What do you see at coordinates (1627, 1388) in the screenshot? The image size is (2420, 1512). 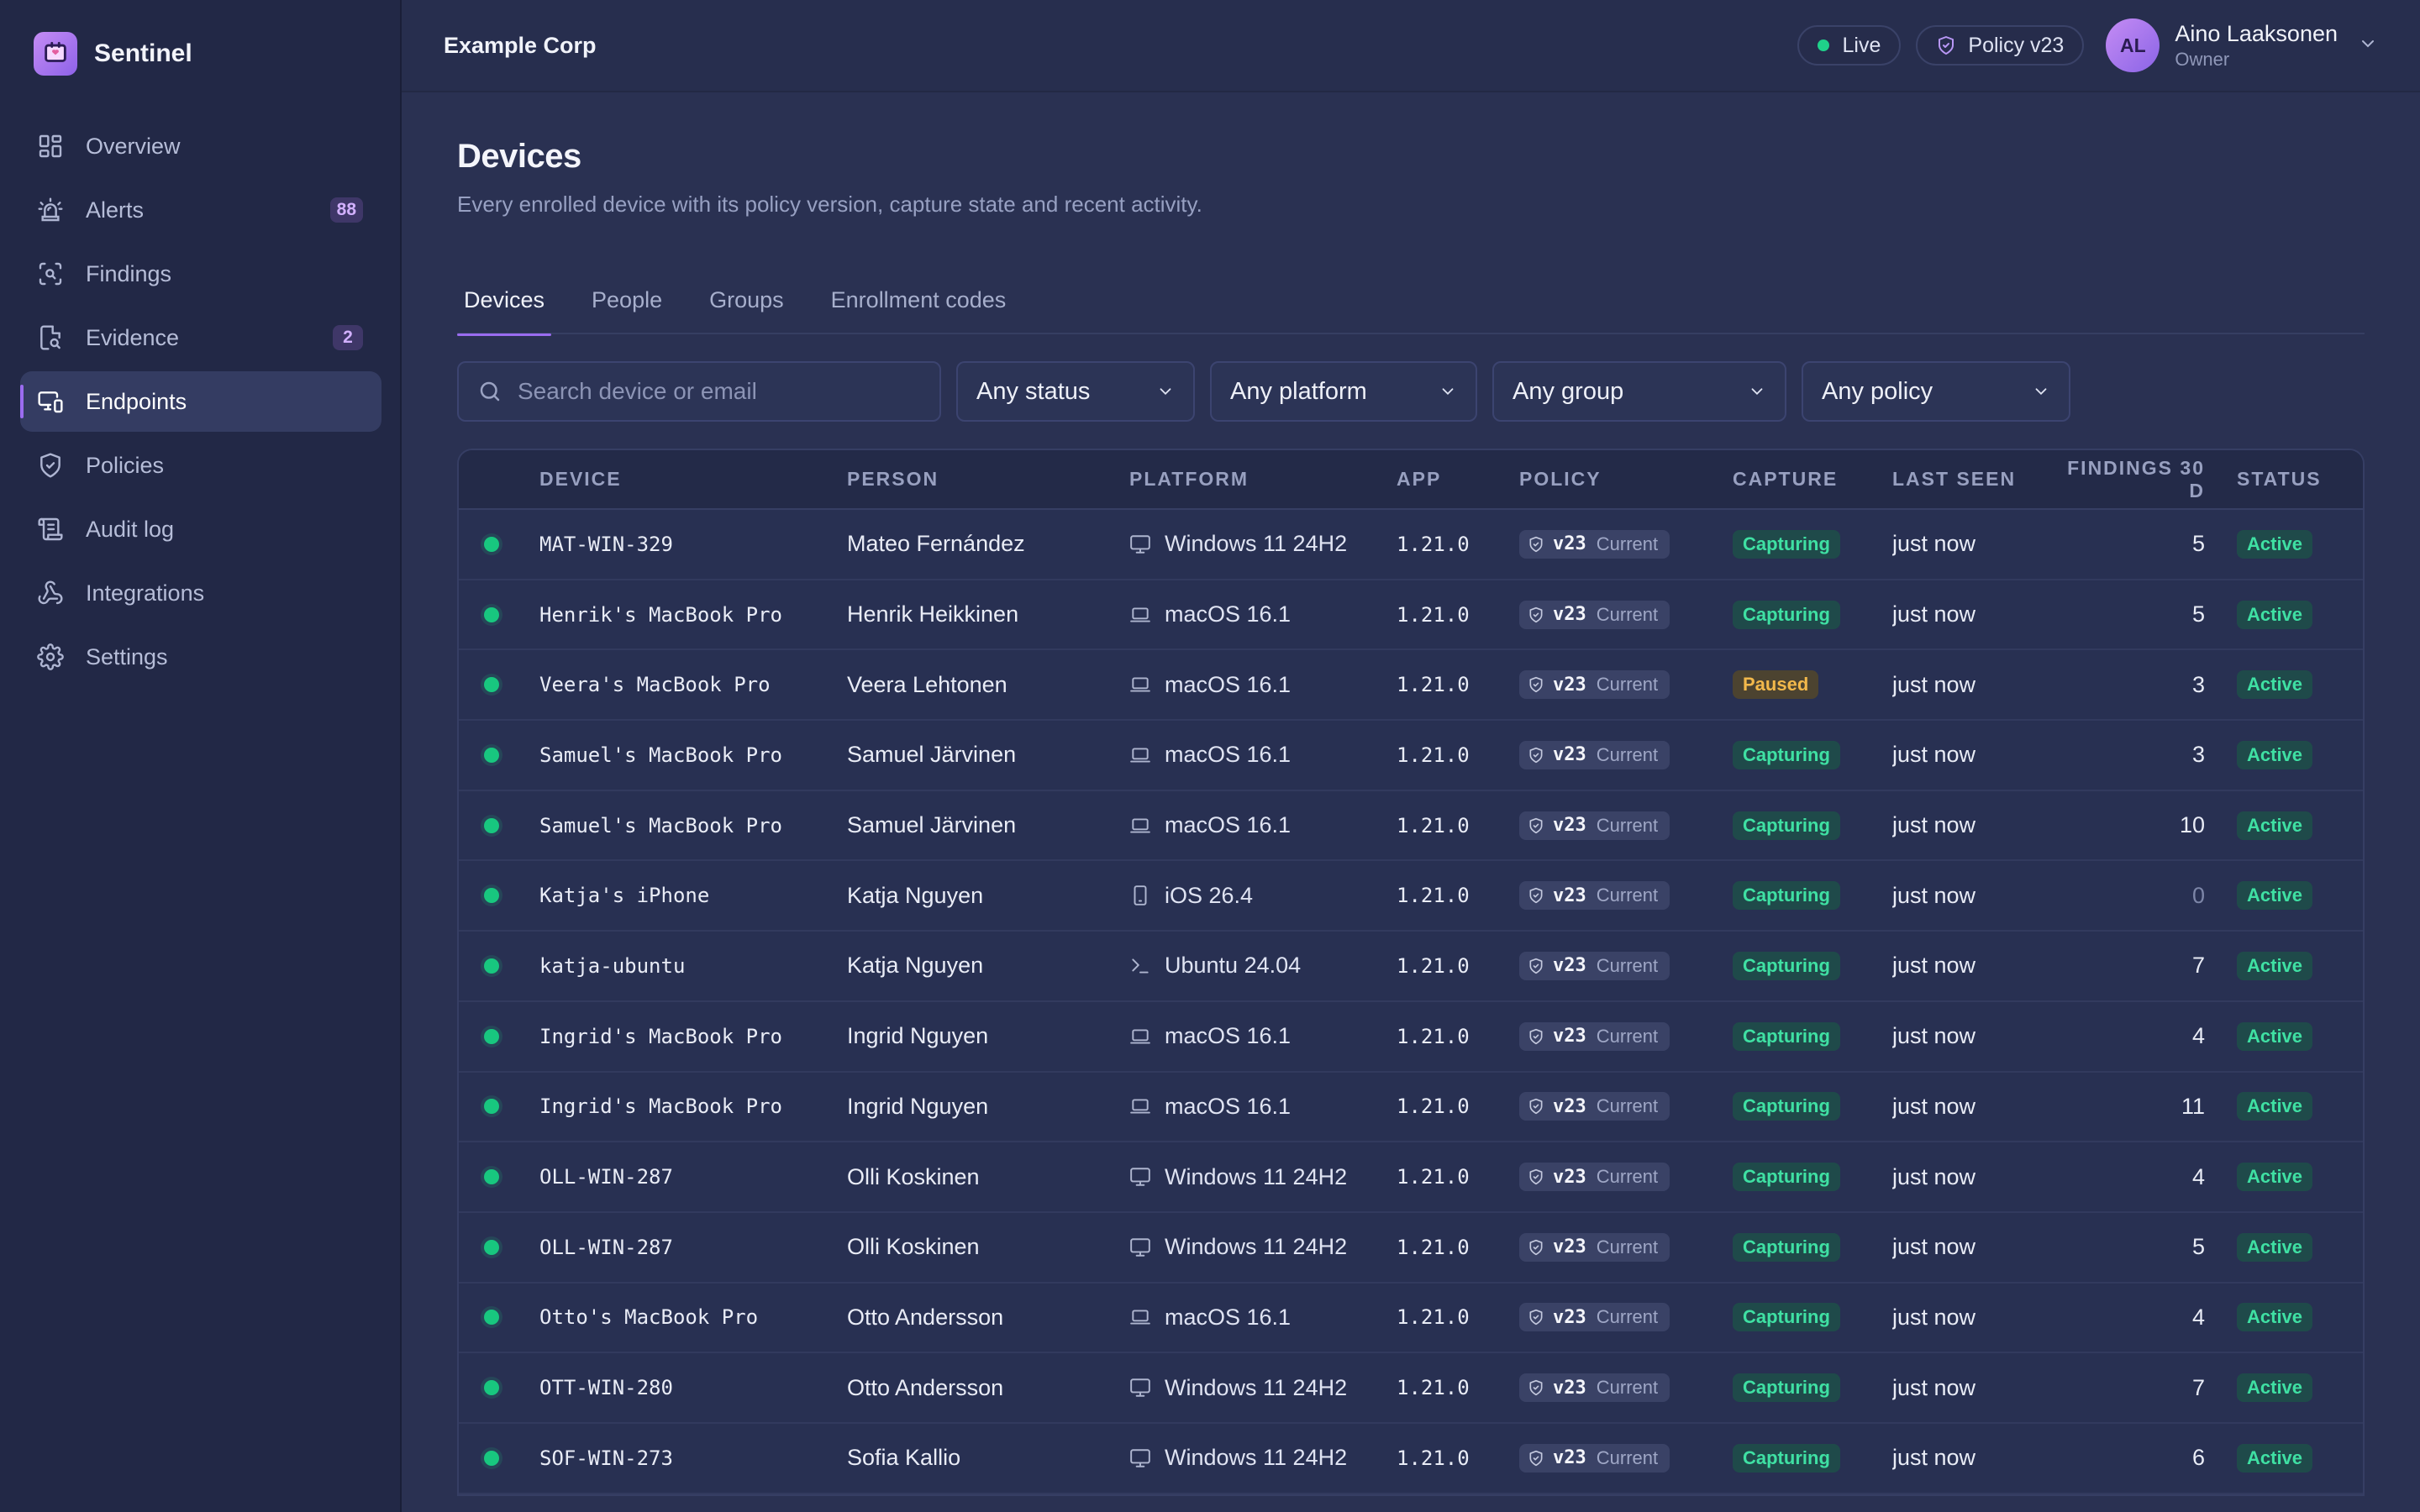 I see `policy-state: Current` at bounding box center [1627, 1388].